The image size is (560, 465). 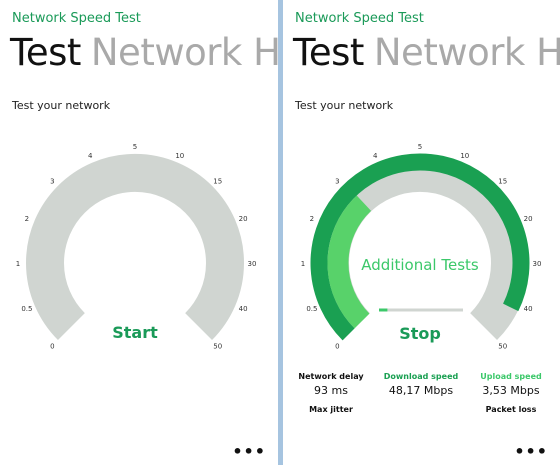 I want to click on upload-speed-stat: Upload speed 3,53 Mbps Packet loss, so click(x=511, y=393).